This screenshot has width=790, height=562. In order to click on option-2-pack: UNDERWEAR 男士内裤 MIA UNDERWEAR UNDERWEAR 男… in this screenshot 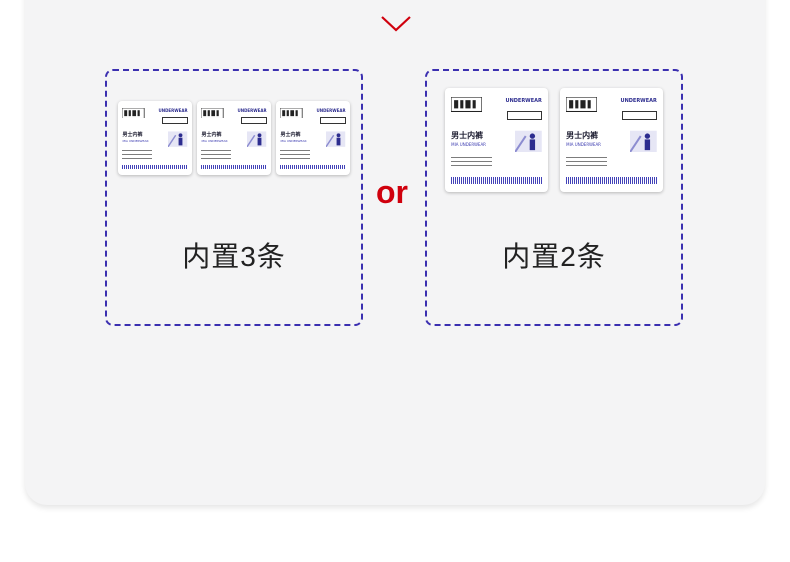, I will do `click(554, 197)`.